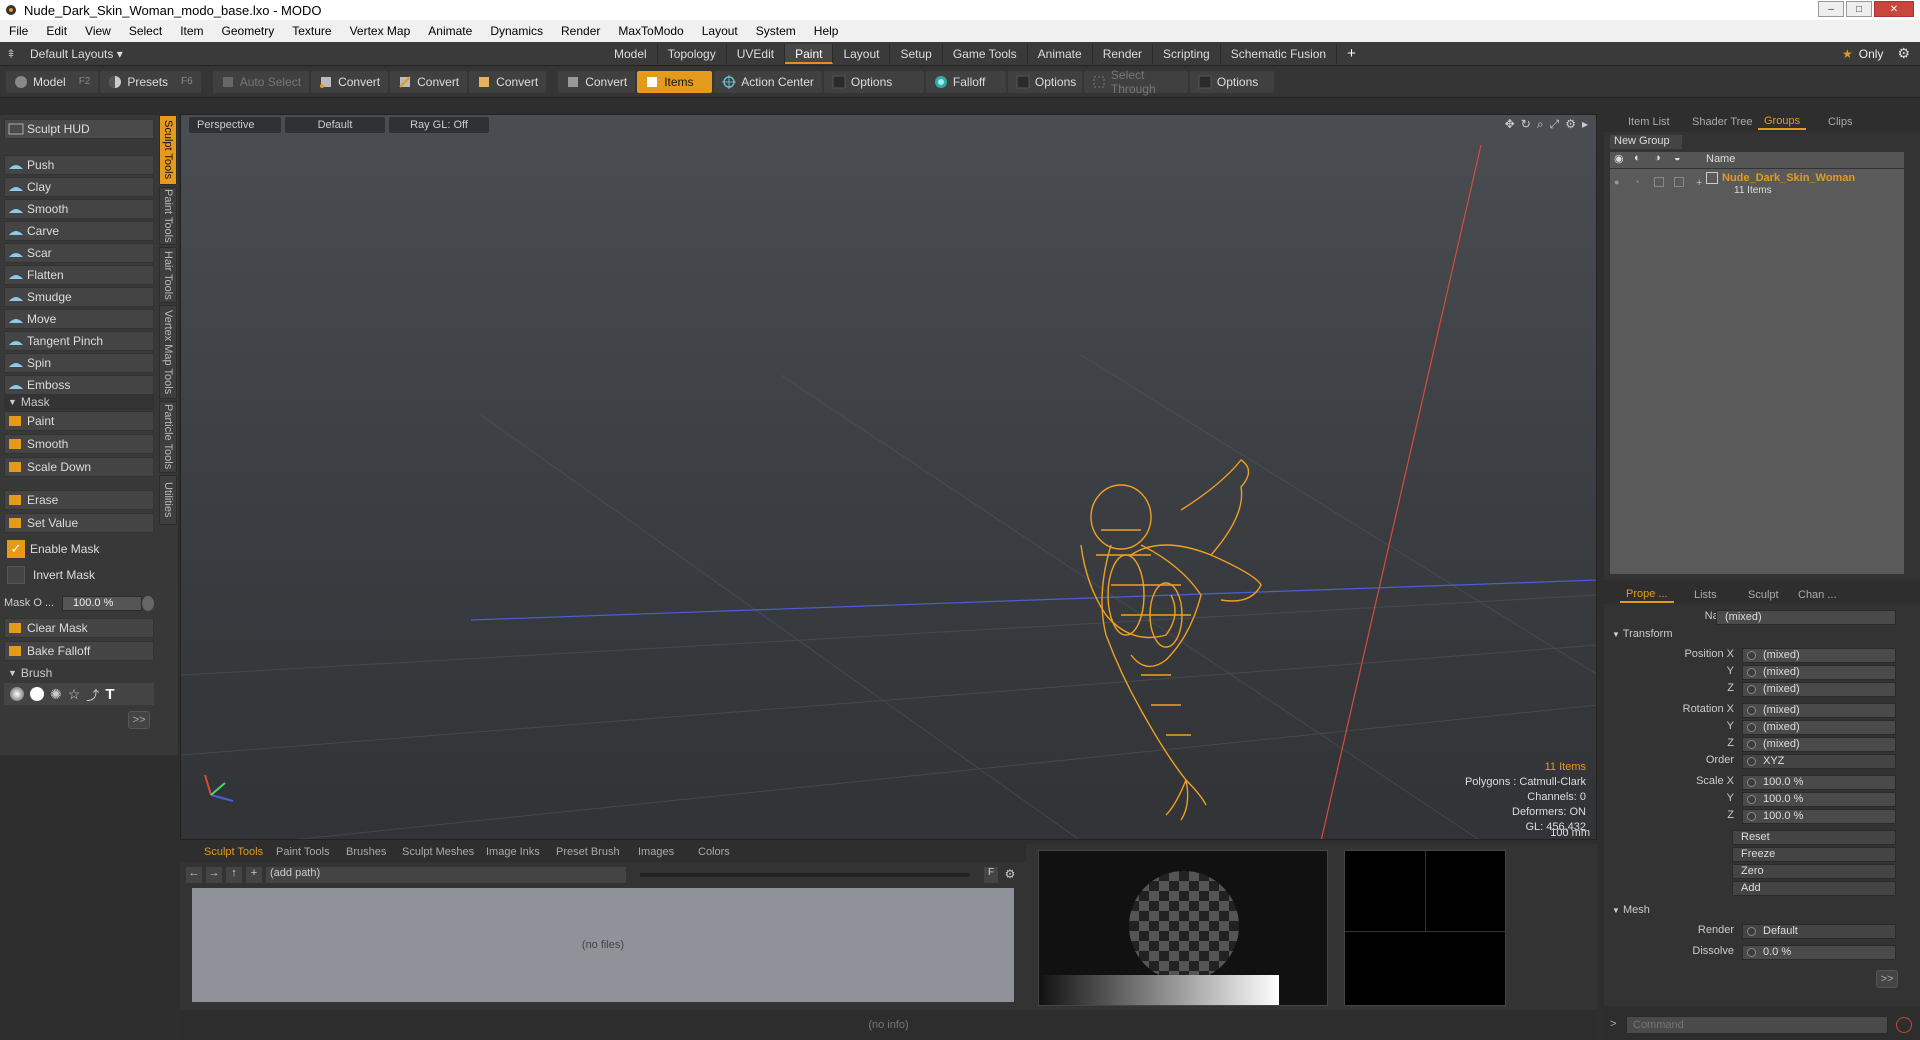  I want to click on lock-toggle-icon: ◔, so click(1636, 182).